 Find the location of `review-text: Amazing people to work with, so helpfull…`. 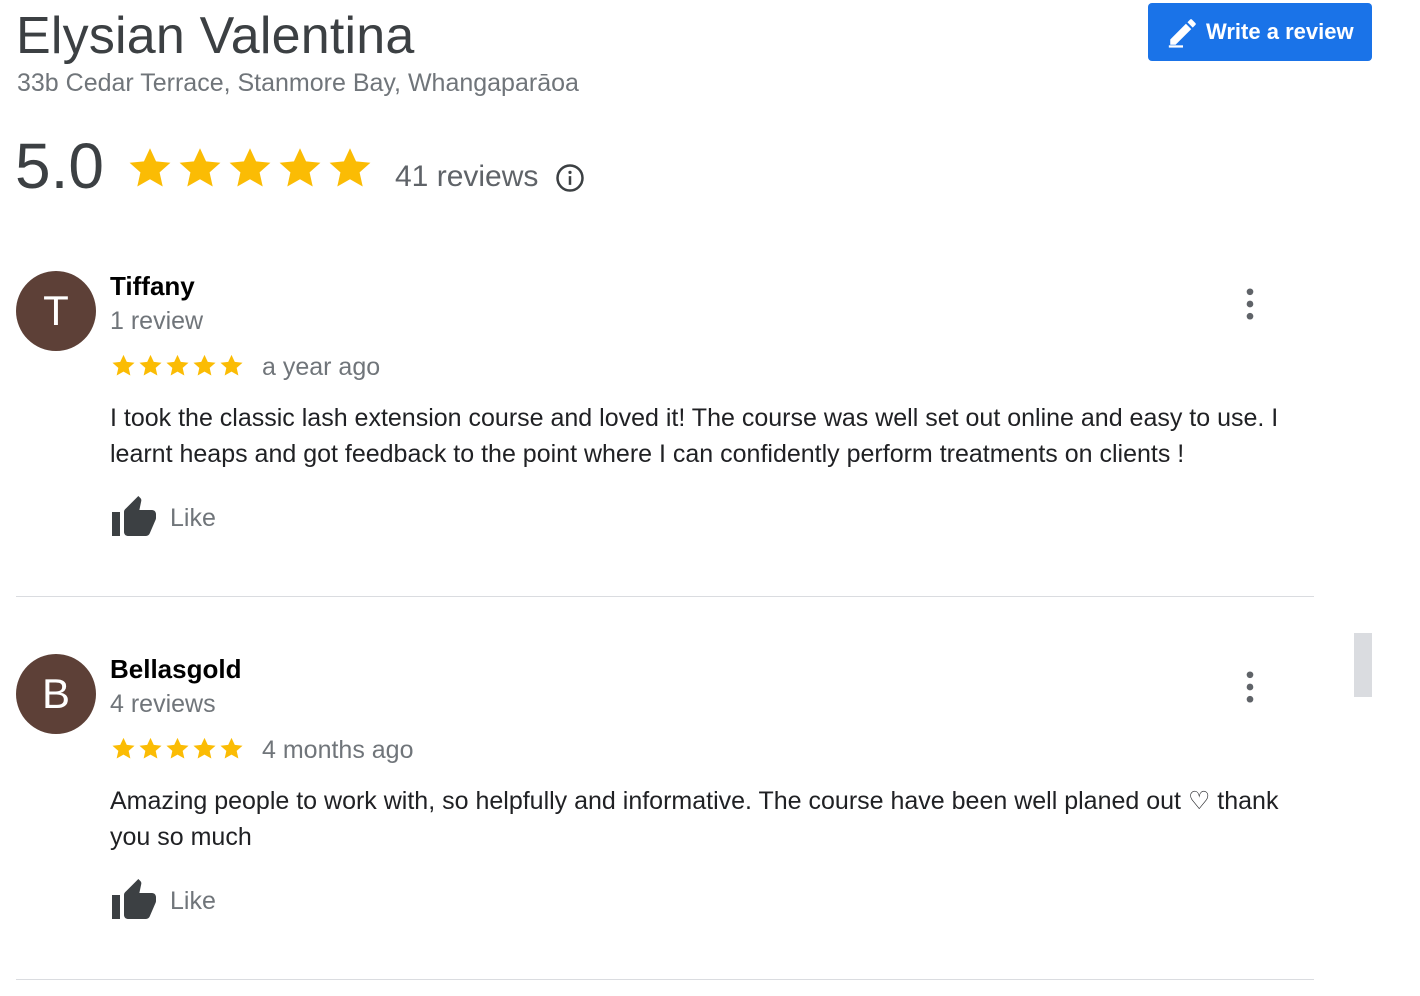

review-text: Amazing people to work with, so helpfull… is located at coordinates (694, 819).